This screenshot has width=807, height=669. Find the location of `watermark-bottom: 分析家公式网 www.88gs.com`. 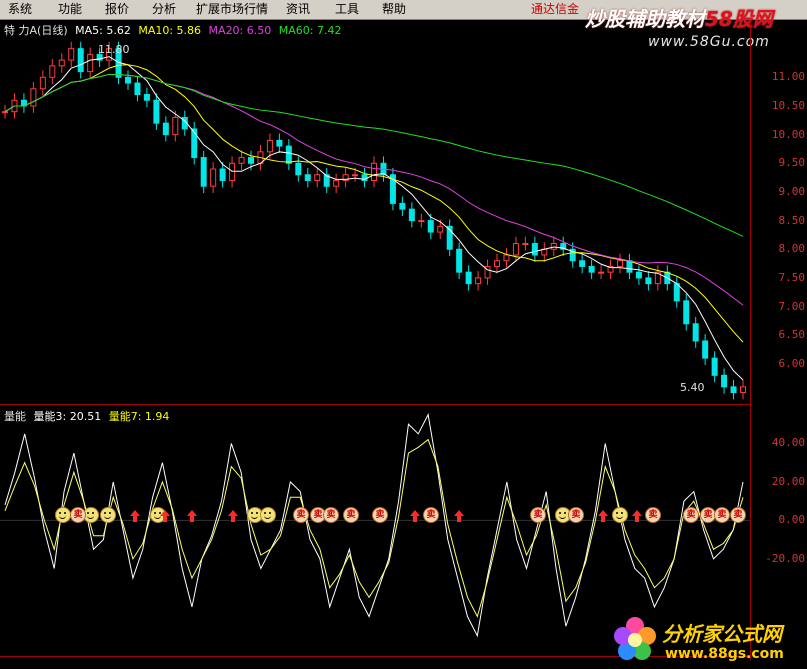

watermark-bottom: 分析家公式网 www.88gs.com is located at coordinates (707, 639).